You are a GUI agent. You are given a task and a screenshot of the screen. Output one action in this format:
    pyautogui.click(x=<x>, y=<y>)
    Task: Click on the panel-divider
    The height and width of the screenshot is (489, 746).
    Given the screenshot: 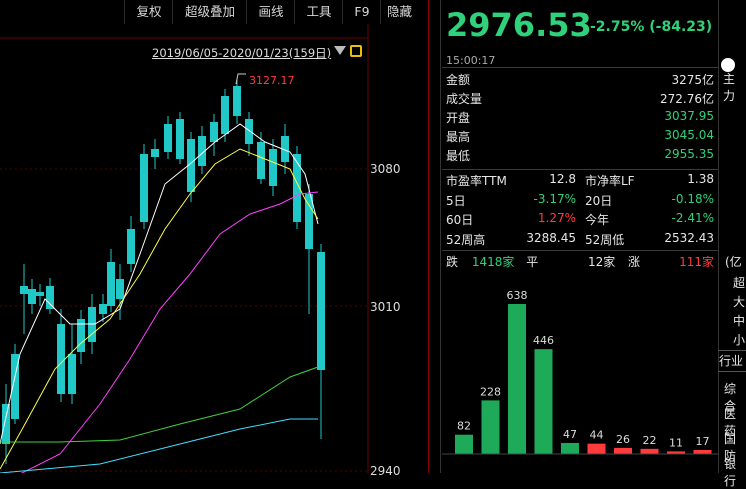 What is the action you would take?
    pyautogui.click(x=428, y=236)
    